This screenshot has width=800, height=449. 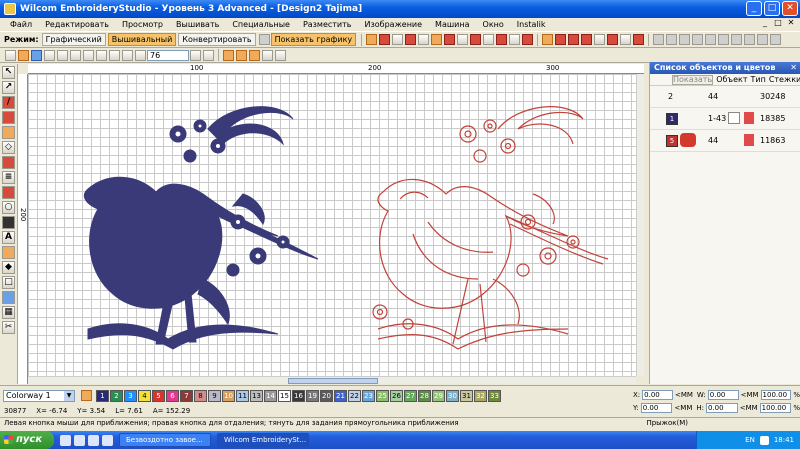 I want to click on media-icon, so click(x=93, y=440).